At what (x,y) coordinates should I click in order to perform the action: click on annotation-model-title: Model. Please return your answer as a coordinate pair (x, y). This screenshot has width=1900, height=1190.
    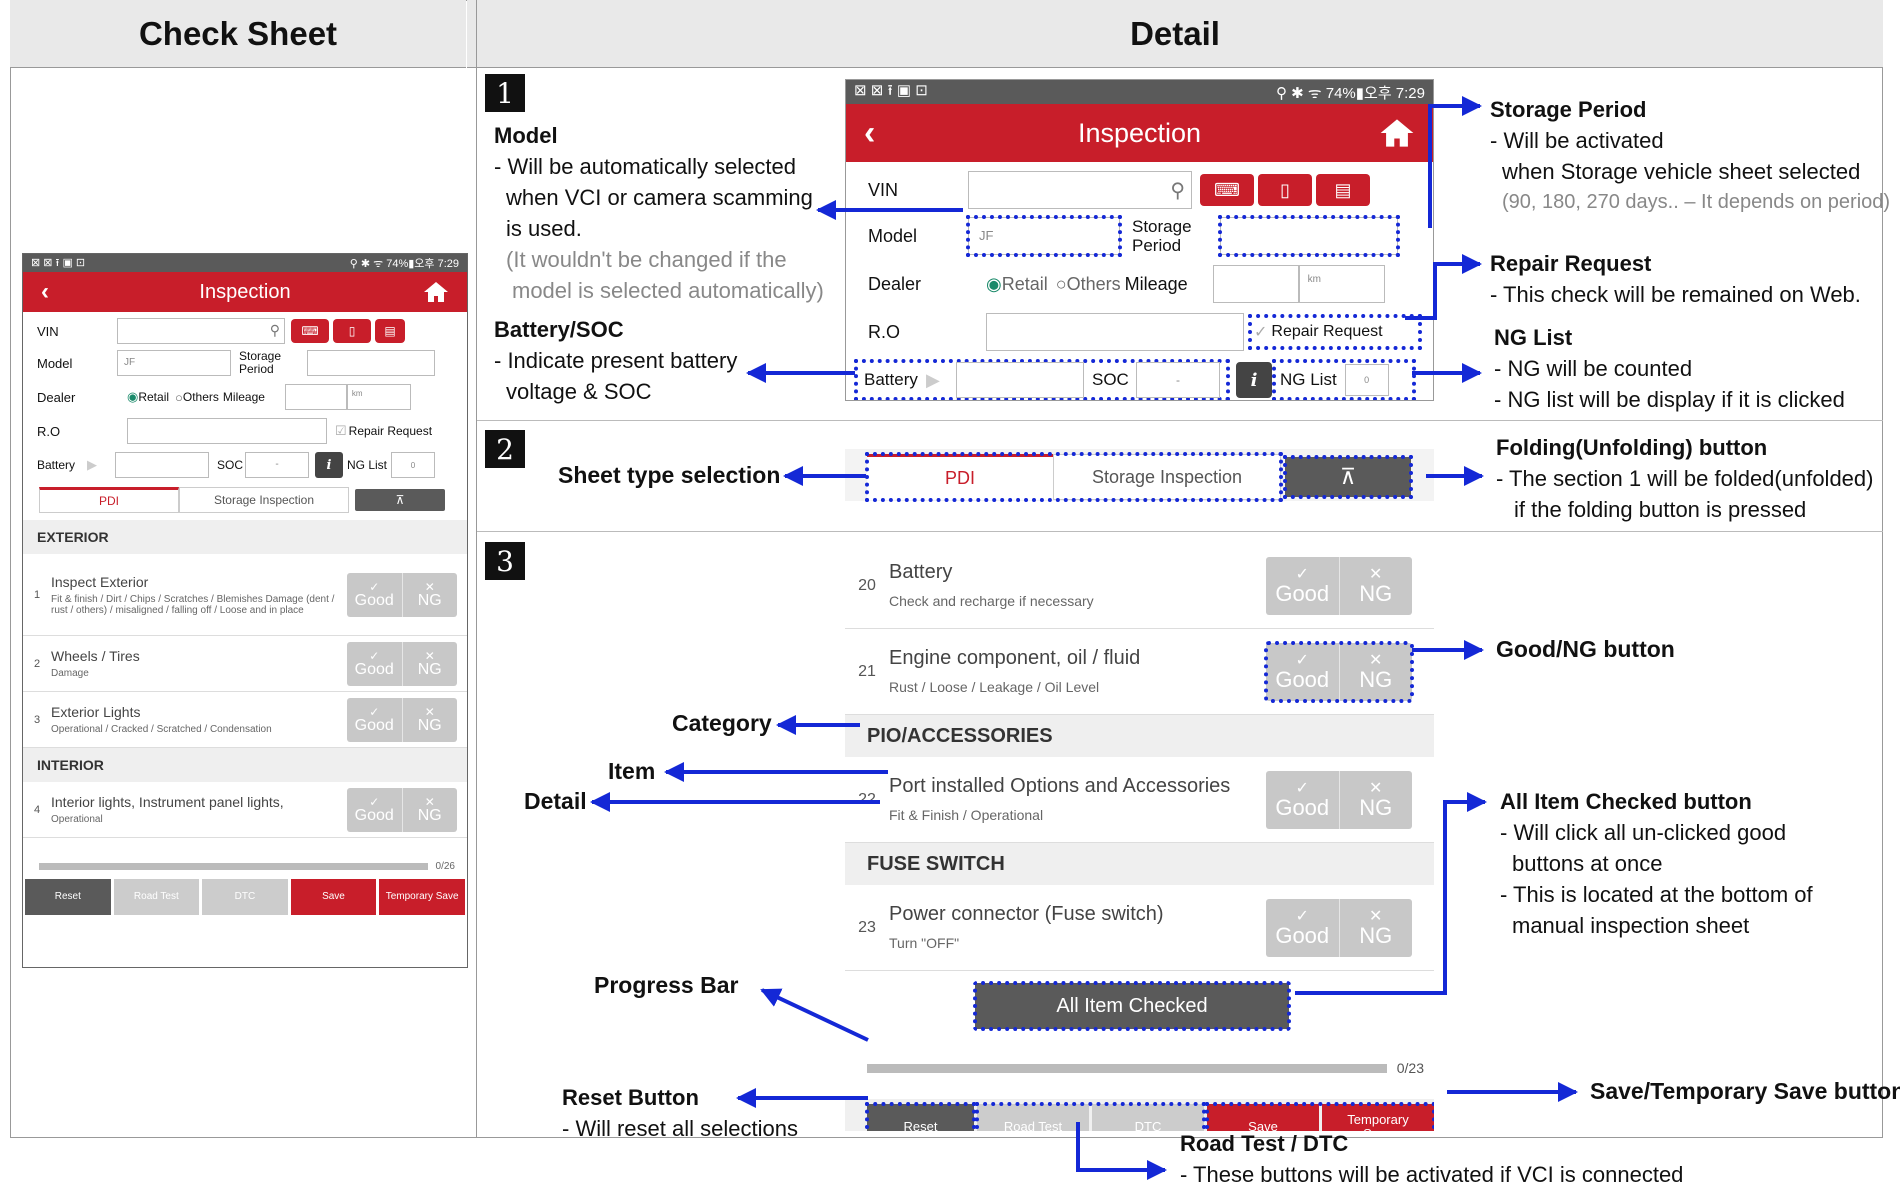
    Looking at the image, I should click on (526, 135).